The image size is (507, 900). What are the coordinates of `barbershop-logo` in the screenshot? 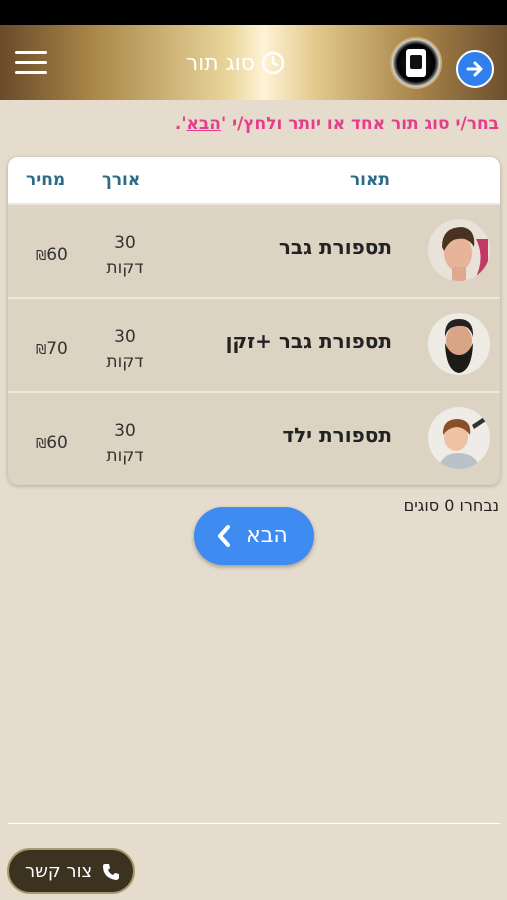 It's located at (416, 63).